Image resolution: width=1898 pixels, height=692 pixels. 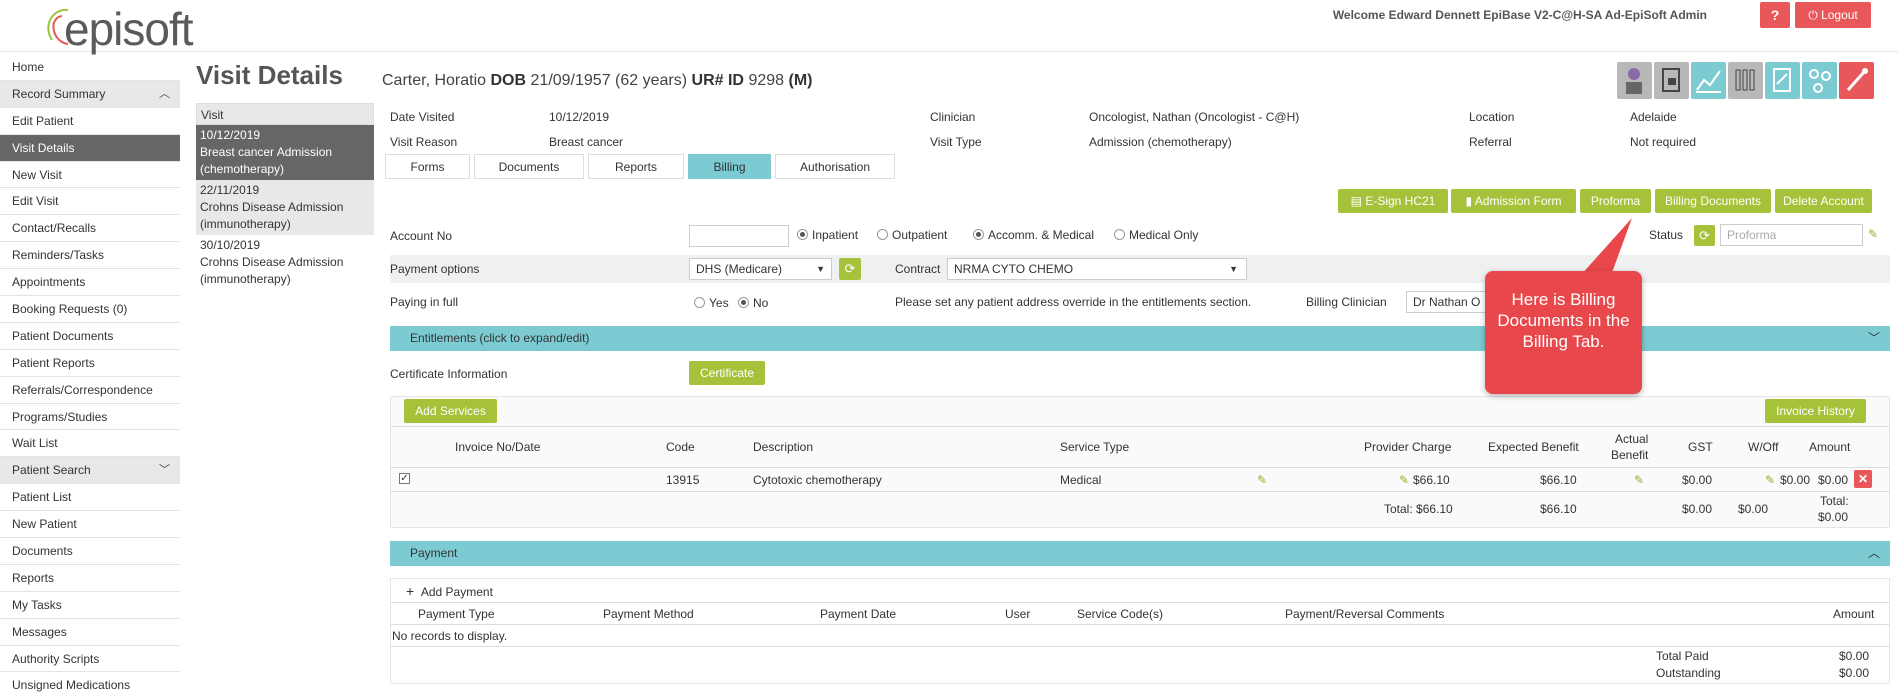 I want to click on logout-button: ⏻ Logout, so click(x=1833, y=15).